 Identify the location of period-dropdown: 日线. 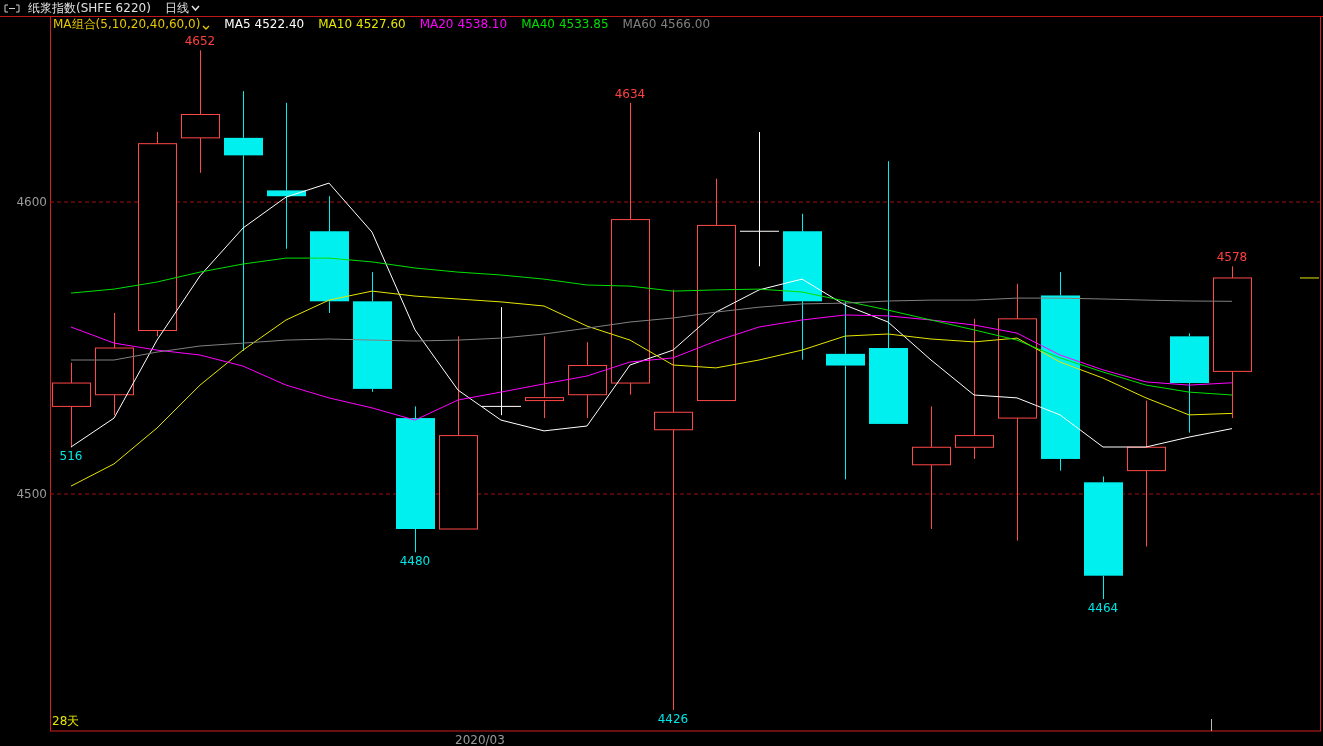
(182, 8).